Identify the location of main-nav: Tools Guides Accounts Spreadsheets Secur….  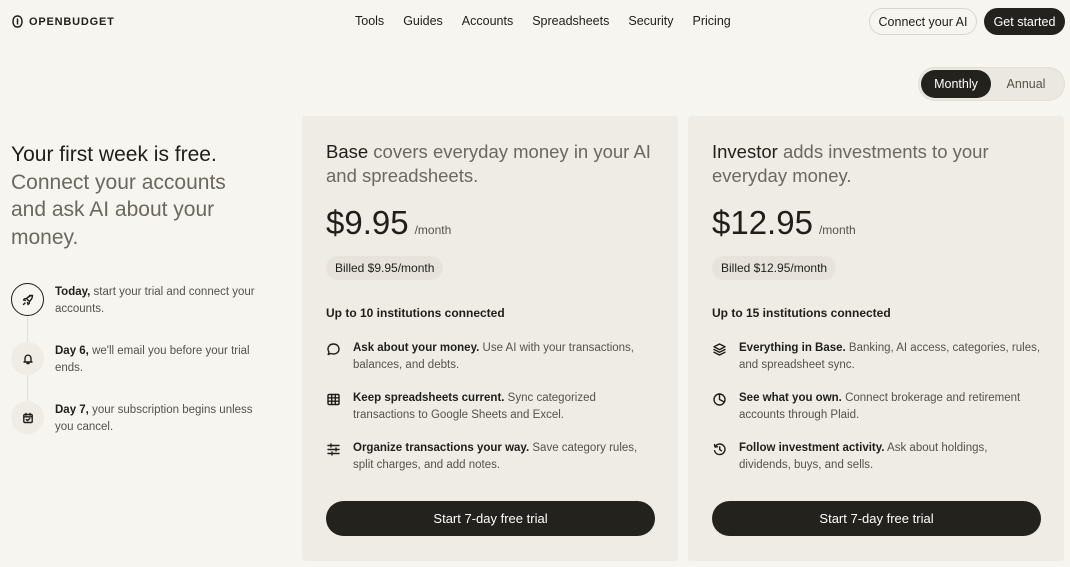
(543, 21).